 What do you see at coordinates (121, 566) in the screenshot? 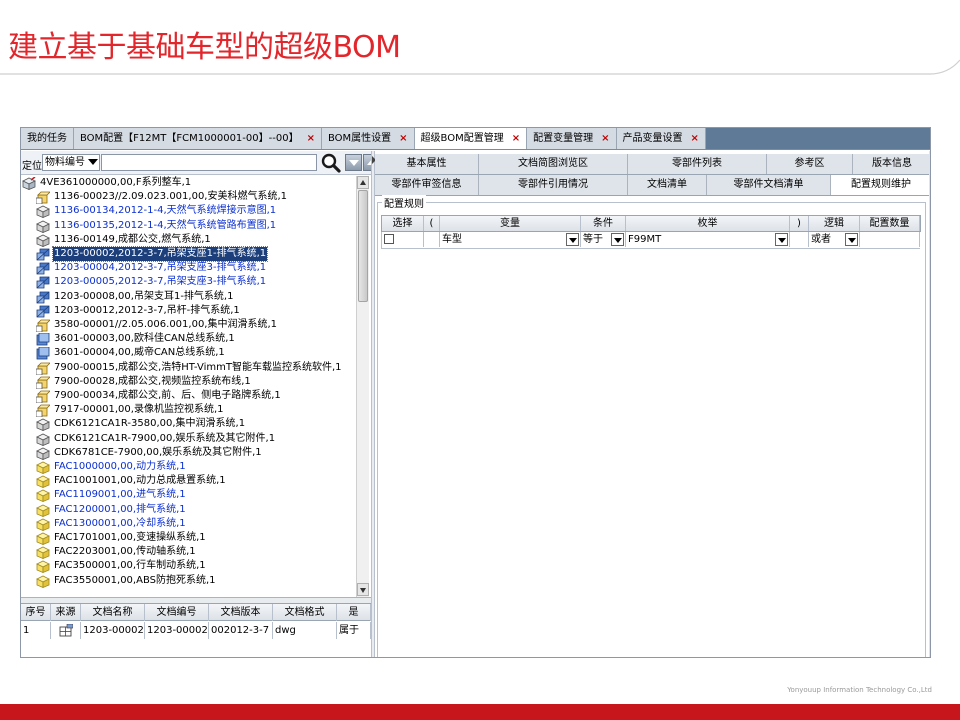
I see `tree-node: FAC3500001,00,行车制动系统,1` at bounding box center [121, 566].